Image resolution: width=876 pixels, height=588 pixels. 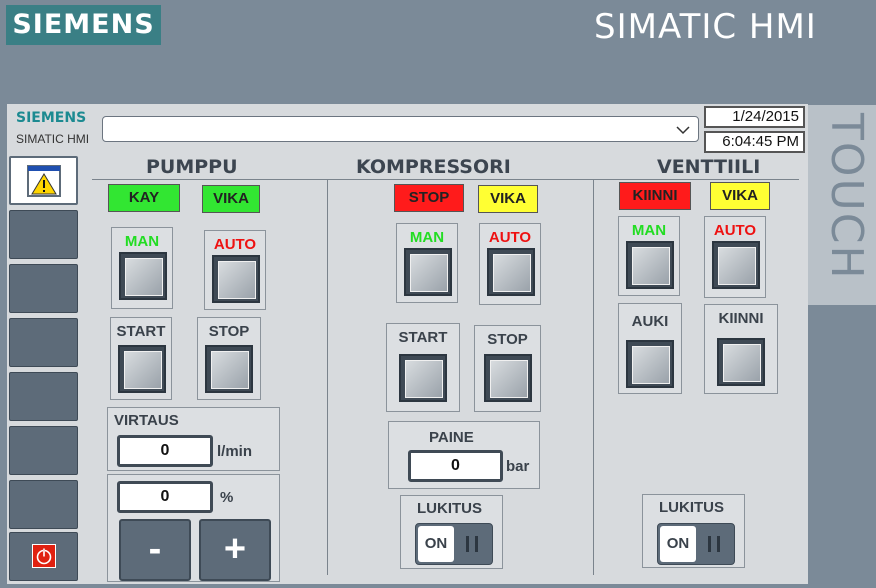 What do you see at coordinates (650, 321) in the screenshot?
I see `valve-open-label: AUKI` at bounding box center [650, 321].